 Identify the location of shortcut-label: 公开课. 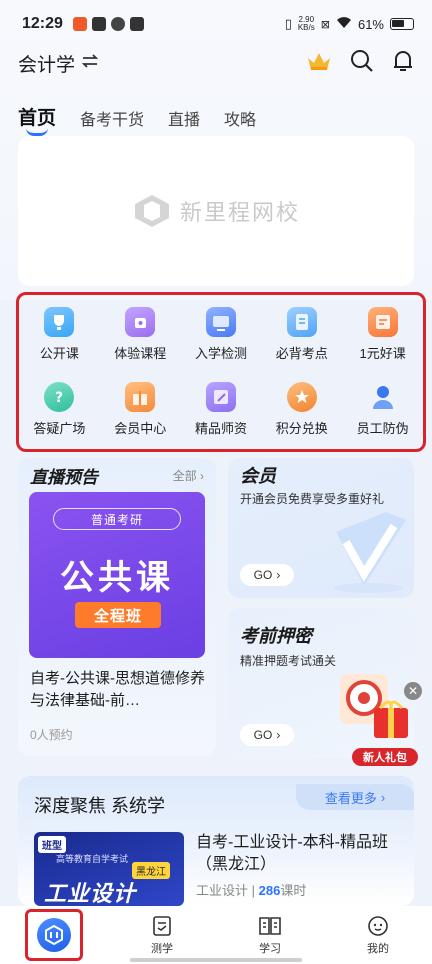
(59, 353).